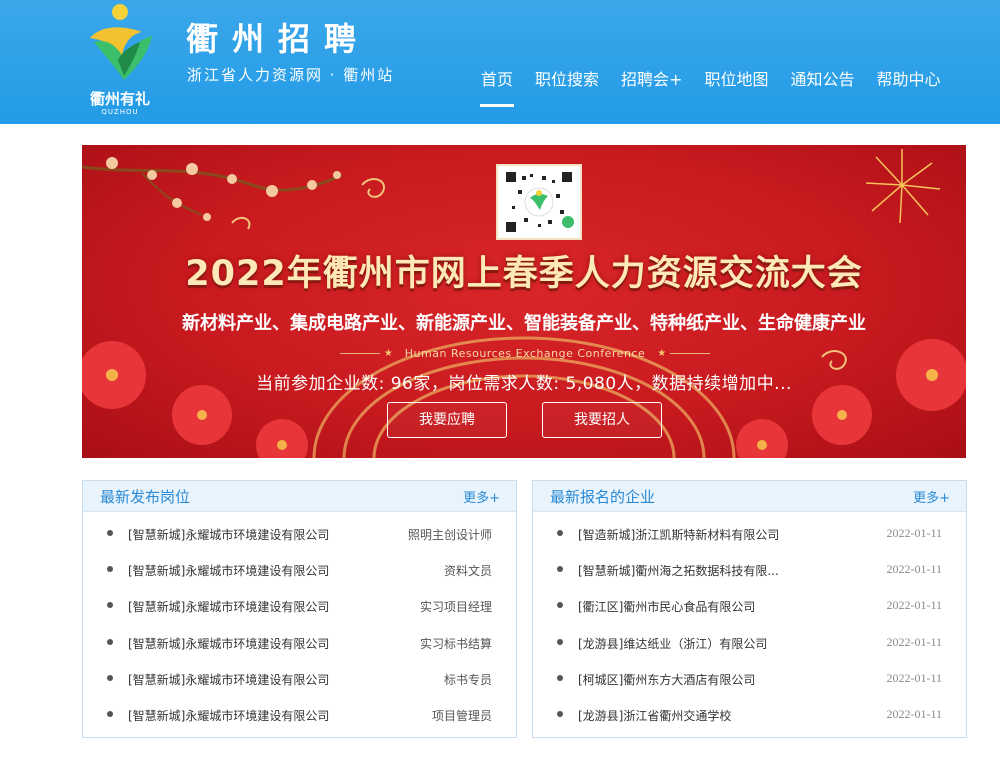 This screenshot has height=763, width=1000. I want to click on site-subtitle: 浙江省人力资源网 · 衢州站, so click(291, 75).